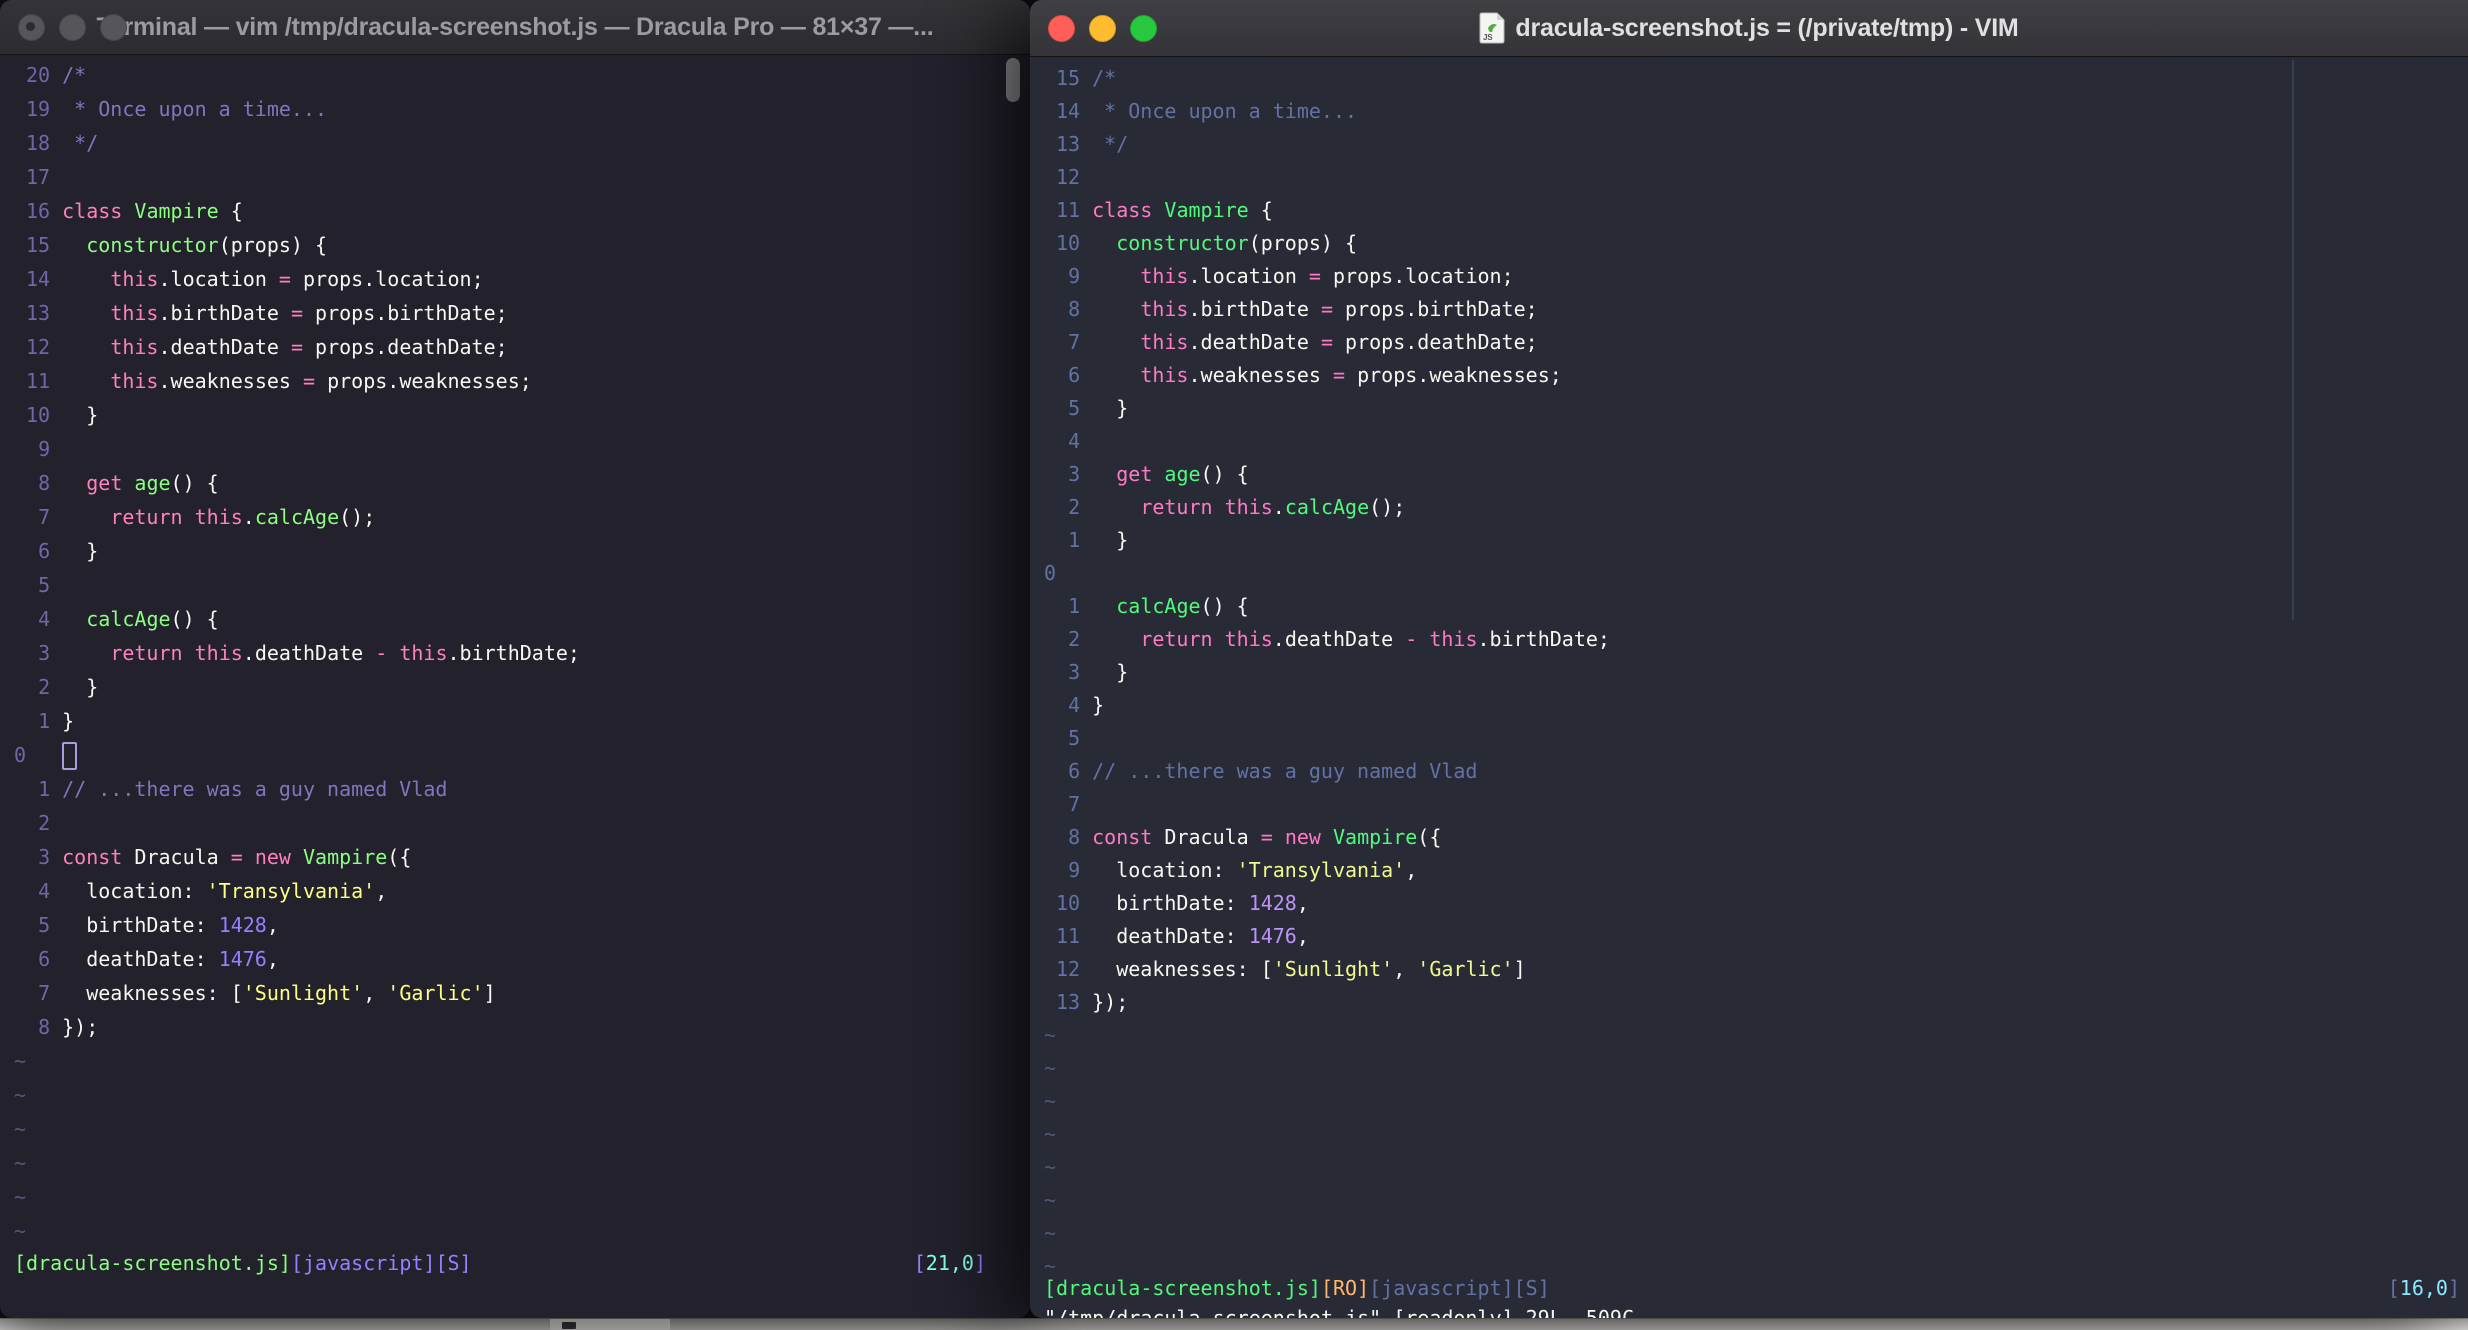  I want to click on ruler-text: ], so click(979, 1263).